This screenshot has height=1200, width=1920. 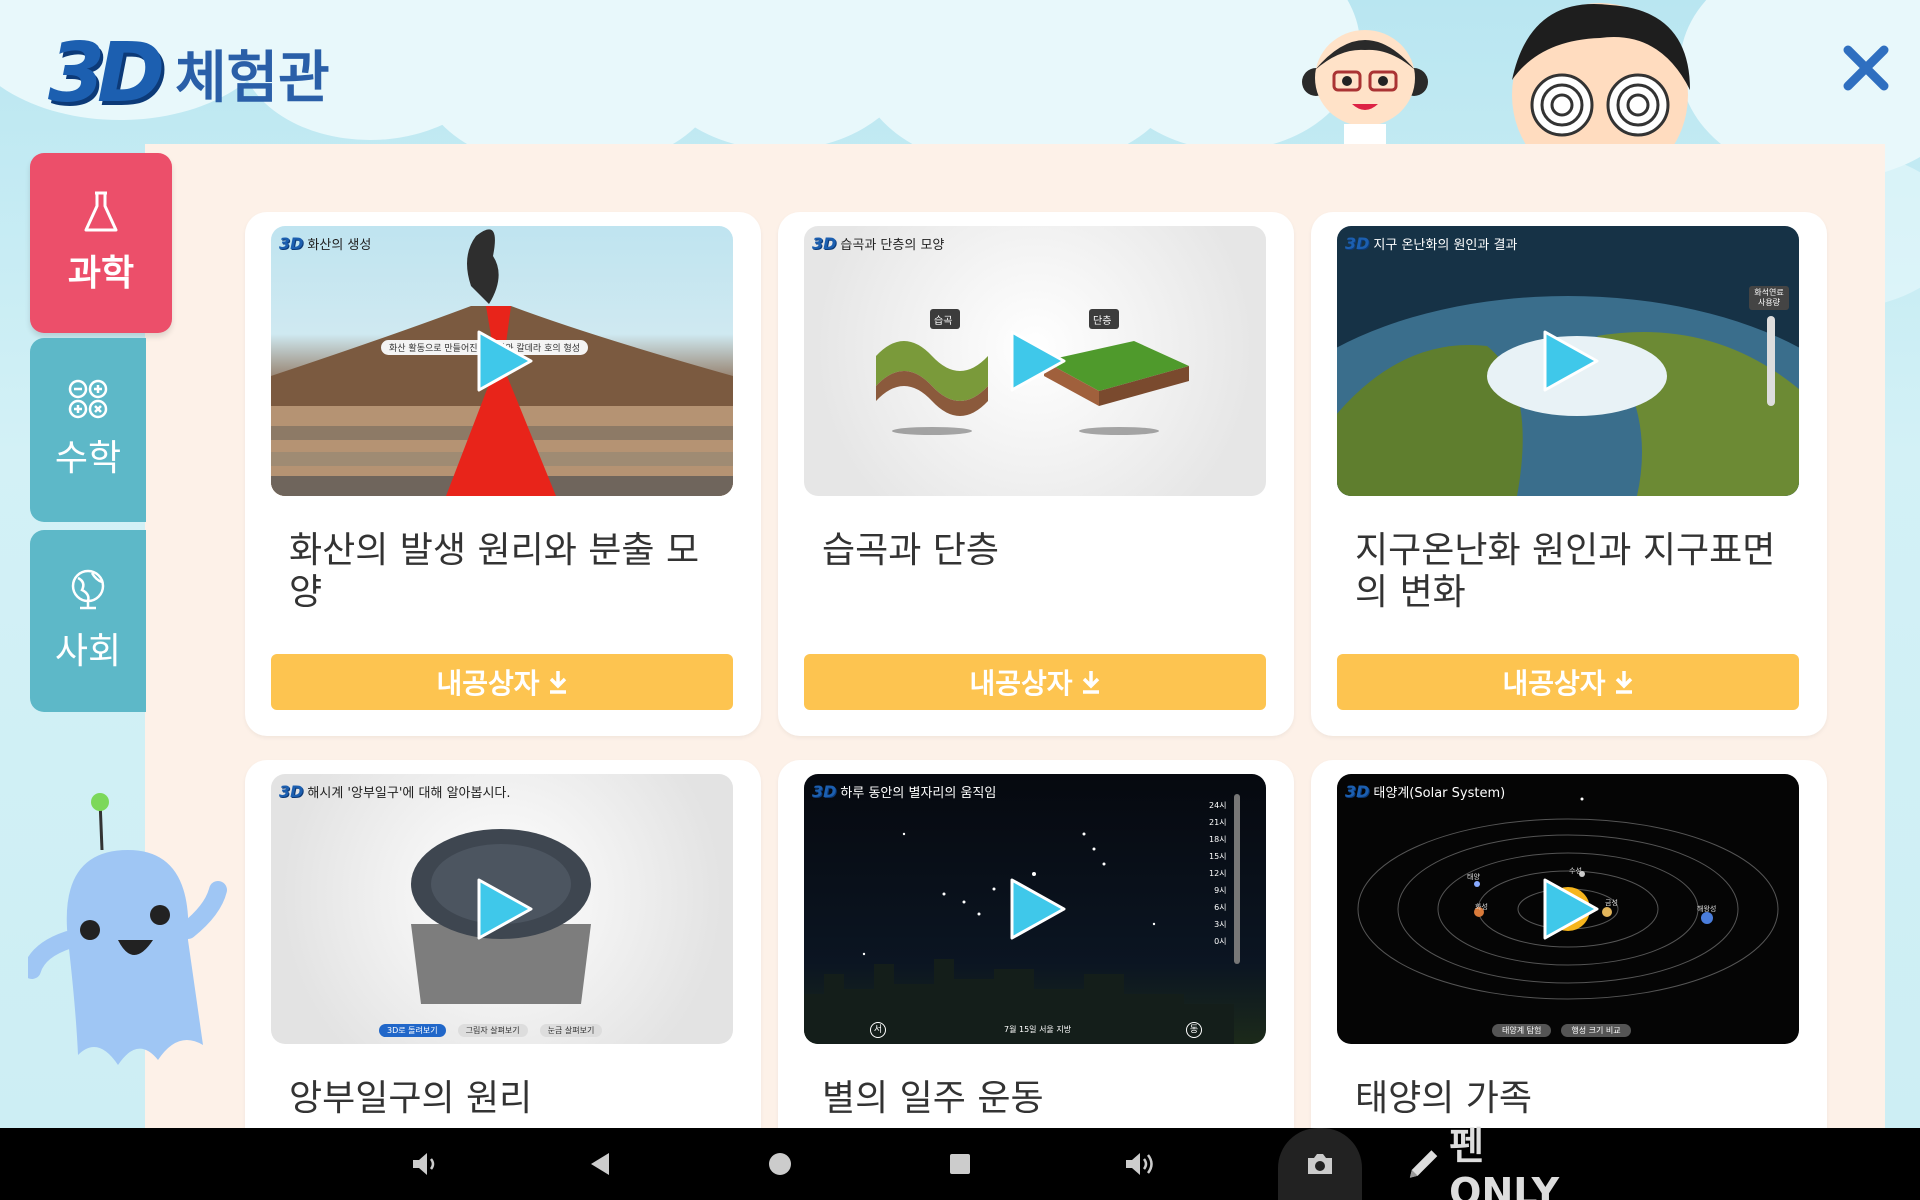 I want to click on hour-label: 21시, so click(x=1218, y=822).